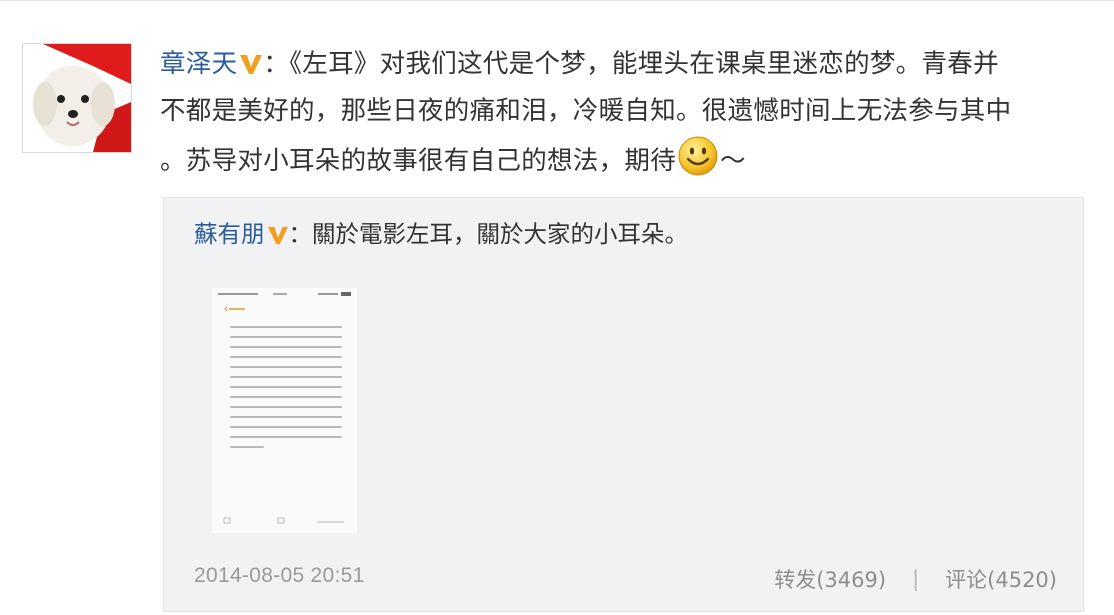 This screenshot has width=1114, height=615. What do you see at coordinates (198, 64) in the screenshot?
I see `post-author-link: 章泽天` at bounding box center [198, 64].